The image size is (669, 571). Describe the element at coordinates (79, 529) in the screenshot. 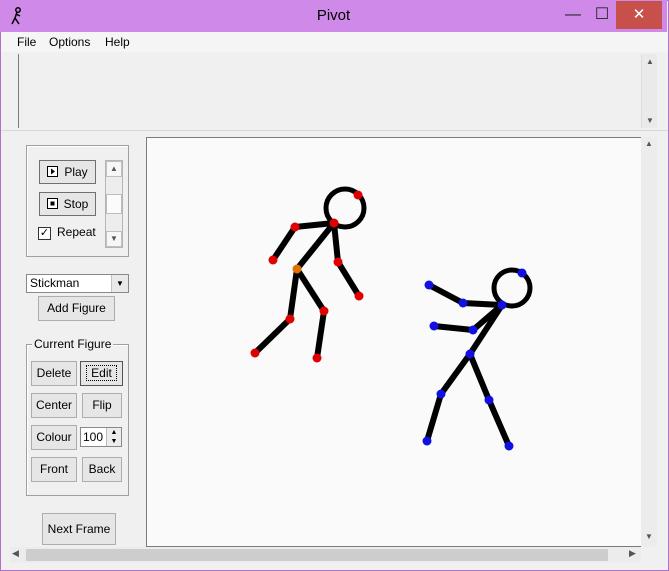

I see `next-frame-button: Next Frame` at that location.